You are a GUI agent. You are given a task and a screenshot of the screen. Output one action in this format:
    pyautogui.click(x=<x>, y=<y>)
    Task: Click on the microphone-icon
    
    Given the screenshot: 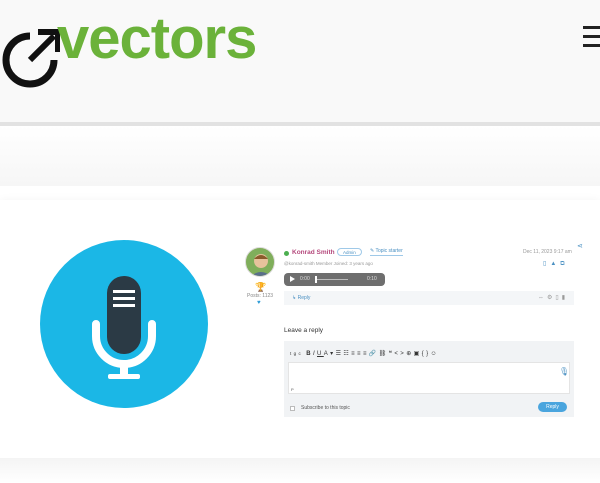 What is the action you would take?
    pyautogui.click(x=124, y=327)
    